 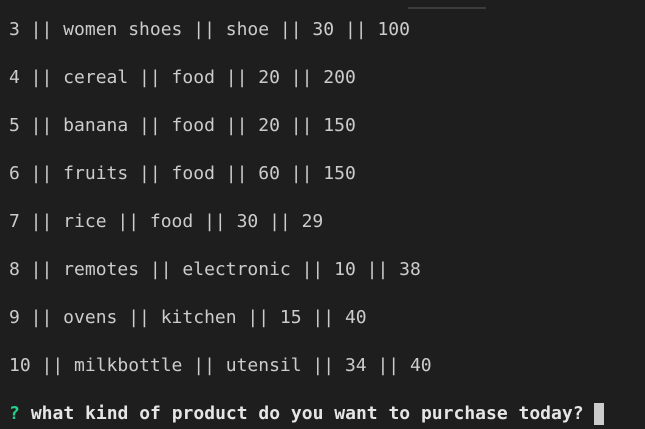 What do you see at coordinates (182, 77) in the screenshot?
I see `table-row: 4 || cereal || food || 20 || 200` at bounding box center [182, 77].